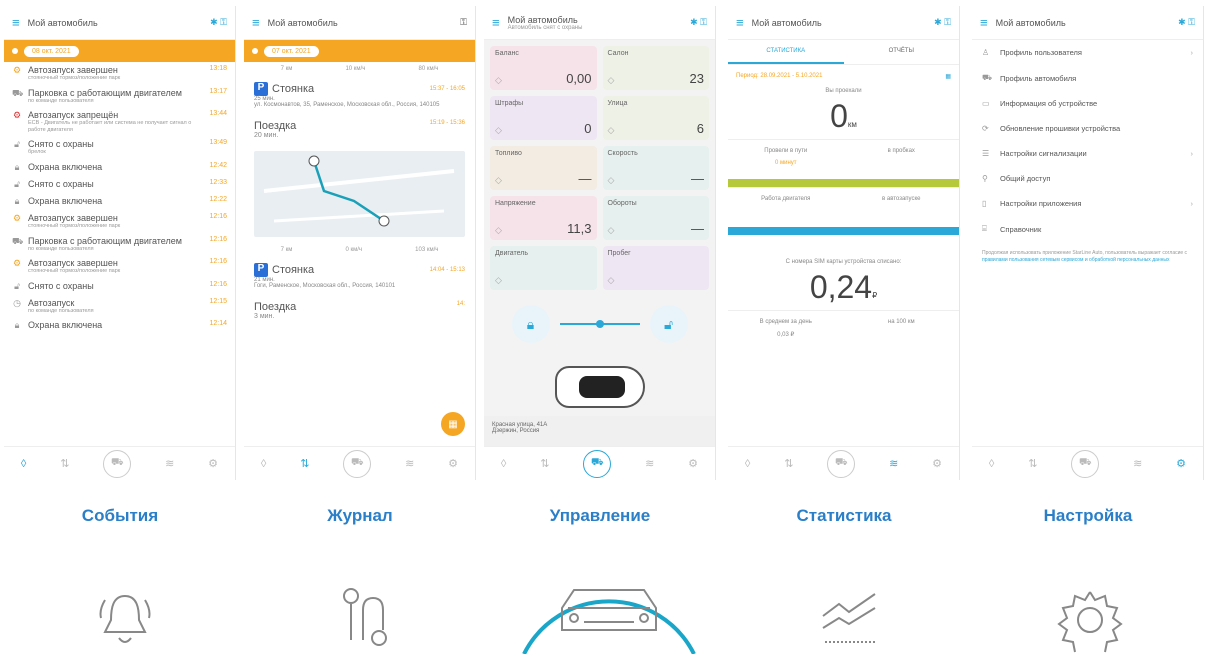 The height and width of the screenshot is (654, 1209). Describe the element at coordinates (849, 618) in the screenshot. I see `chart-icon` at that location.